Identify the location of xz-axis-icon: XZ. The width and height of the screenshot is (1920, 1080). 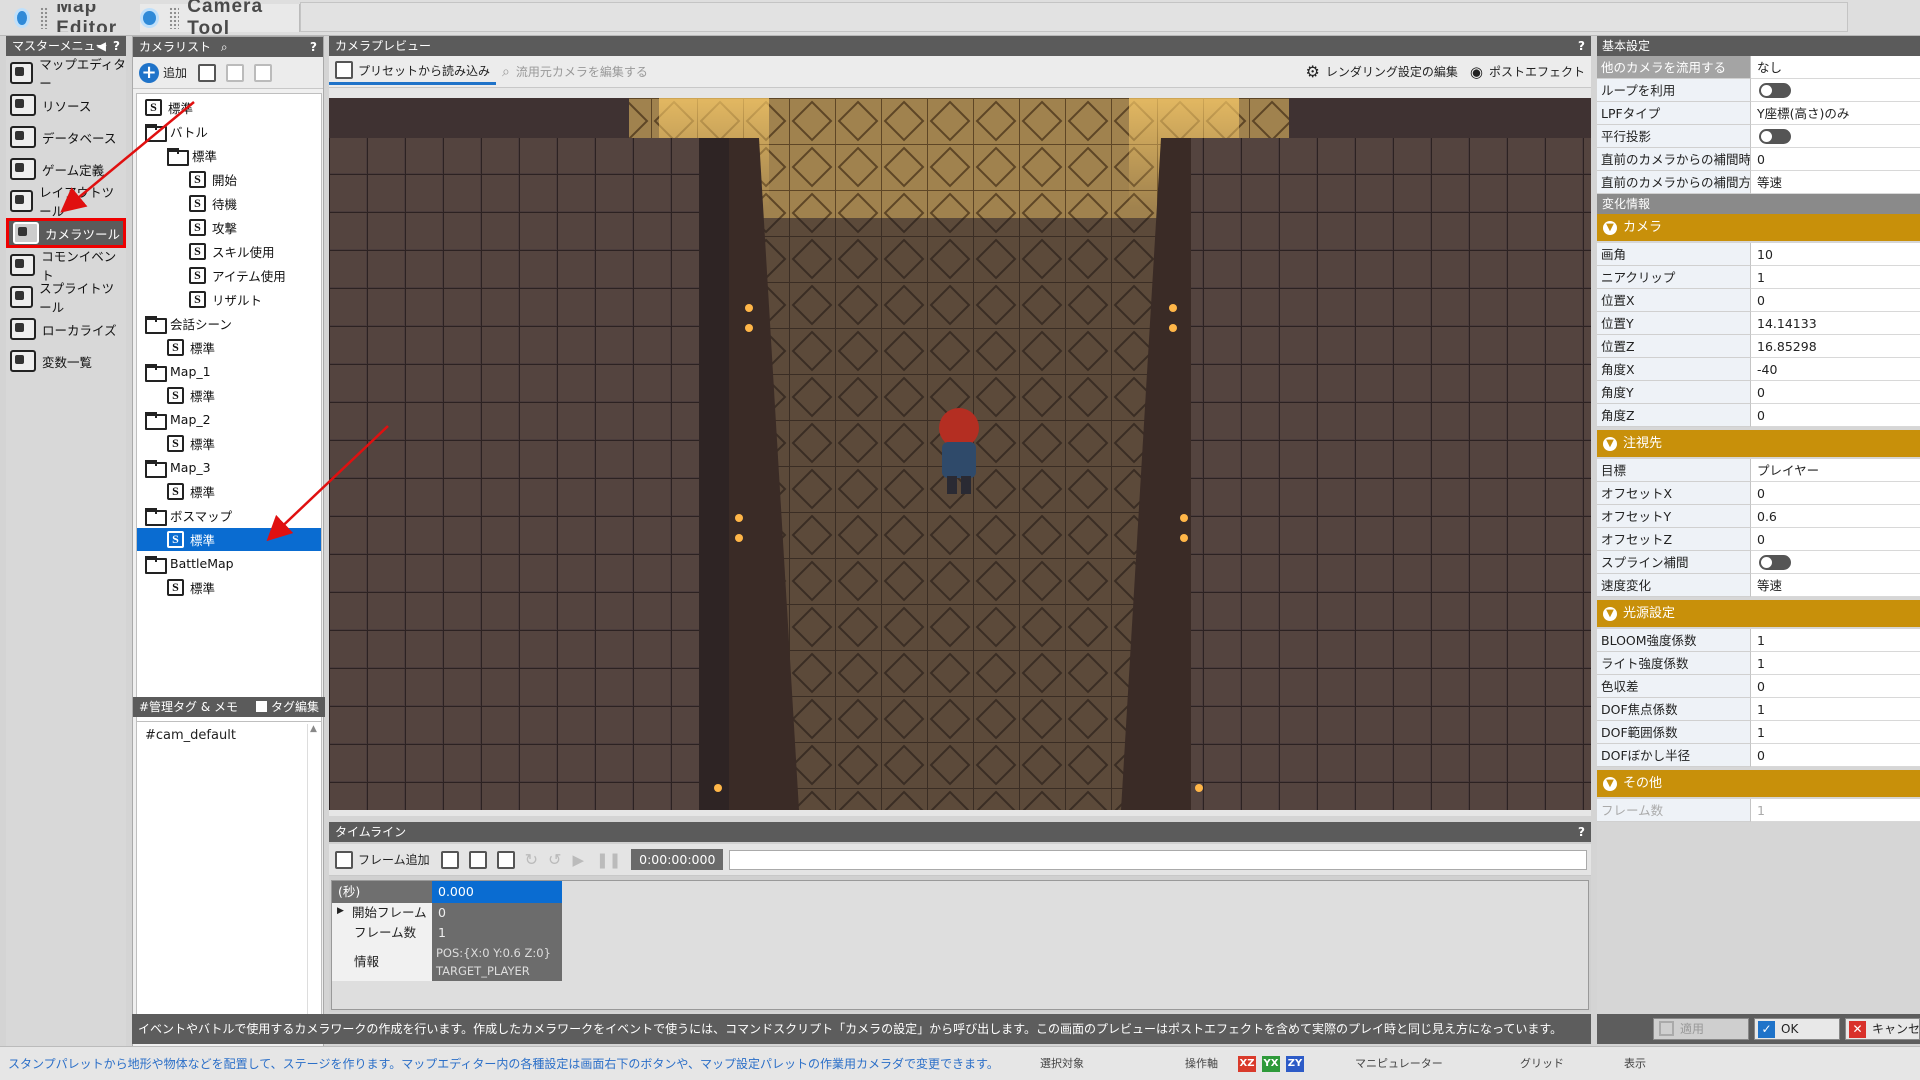
(1247, 1064).